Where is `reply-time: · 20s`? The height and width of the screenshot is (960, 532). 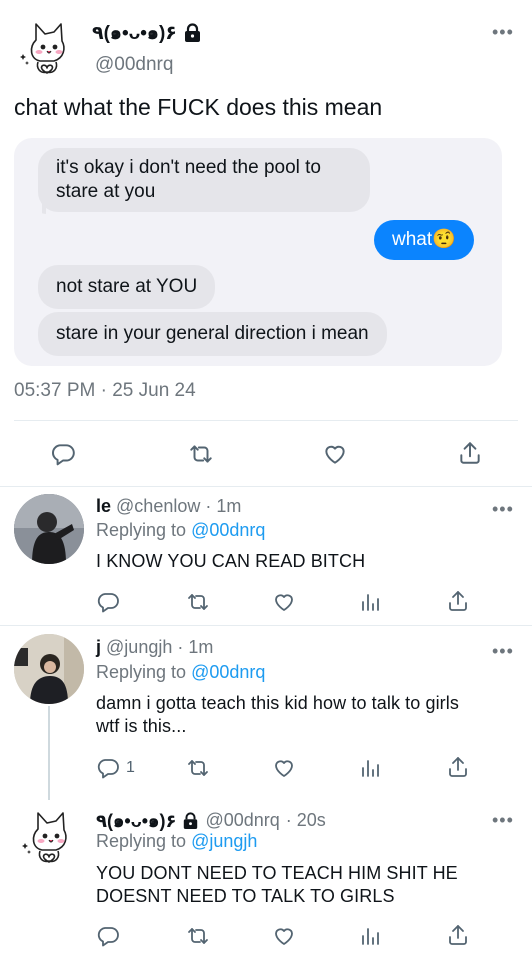
reply-time: · 20s is located at coordinates (306, 820).